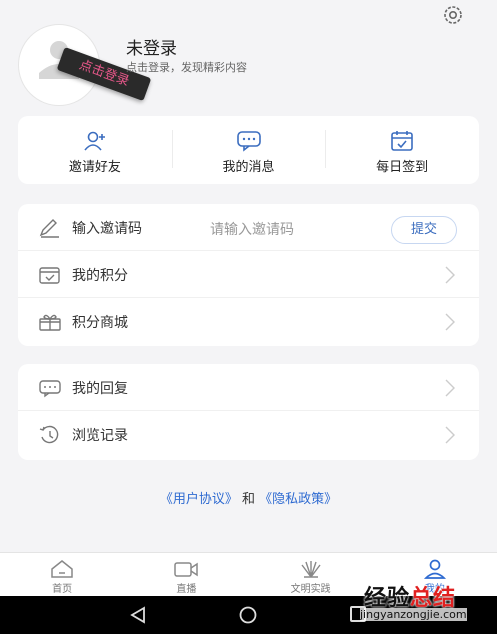 This screenshot has height=634, width=497. Describe the element at coordinates (62, 569) in the screenshot. I see `home-icon` at that location.